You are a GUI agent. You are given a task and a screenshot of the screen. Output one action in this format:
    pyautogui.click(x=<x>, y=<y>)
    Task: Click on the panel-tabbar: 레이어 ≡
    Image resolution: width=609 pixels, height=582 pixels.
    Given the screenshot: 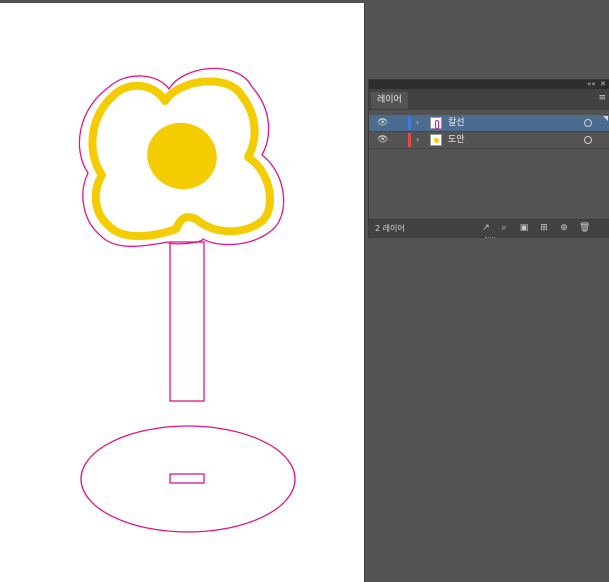 What is the action you would take?
    pyautogui.click(x=489, y=99)
    